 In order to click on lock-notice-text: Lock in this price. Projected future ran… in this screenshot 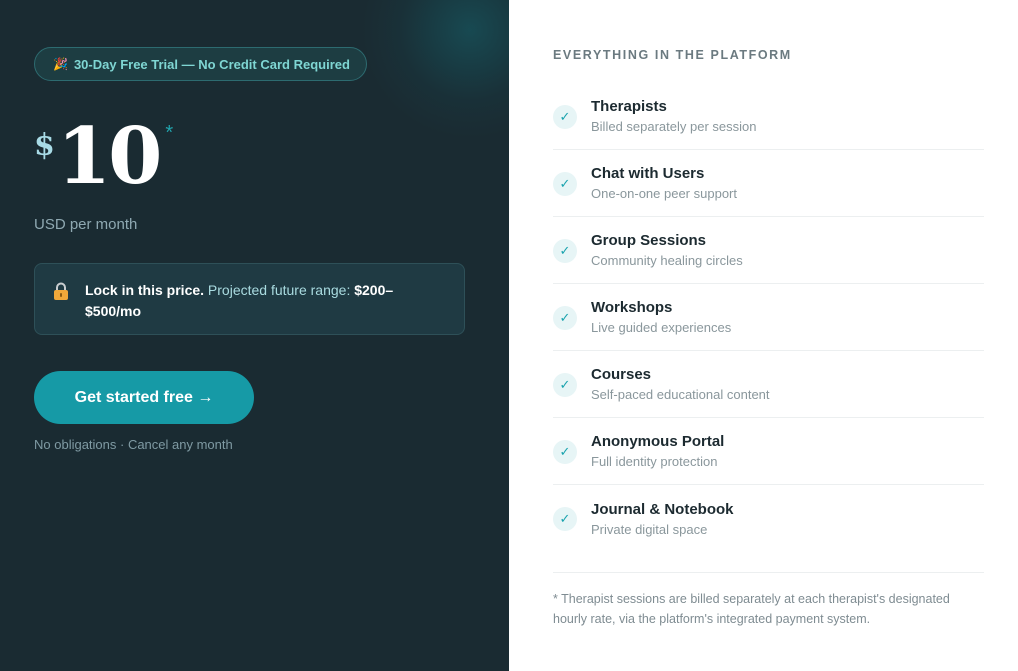, I will do `click(265, 301)`.